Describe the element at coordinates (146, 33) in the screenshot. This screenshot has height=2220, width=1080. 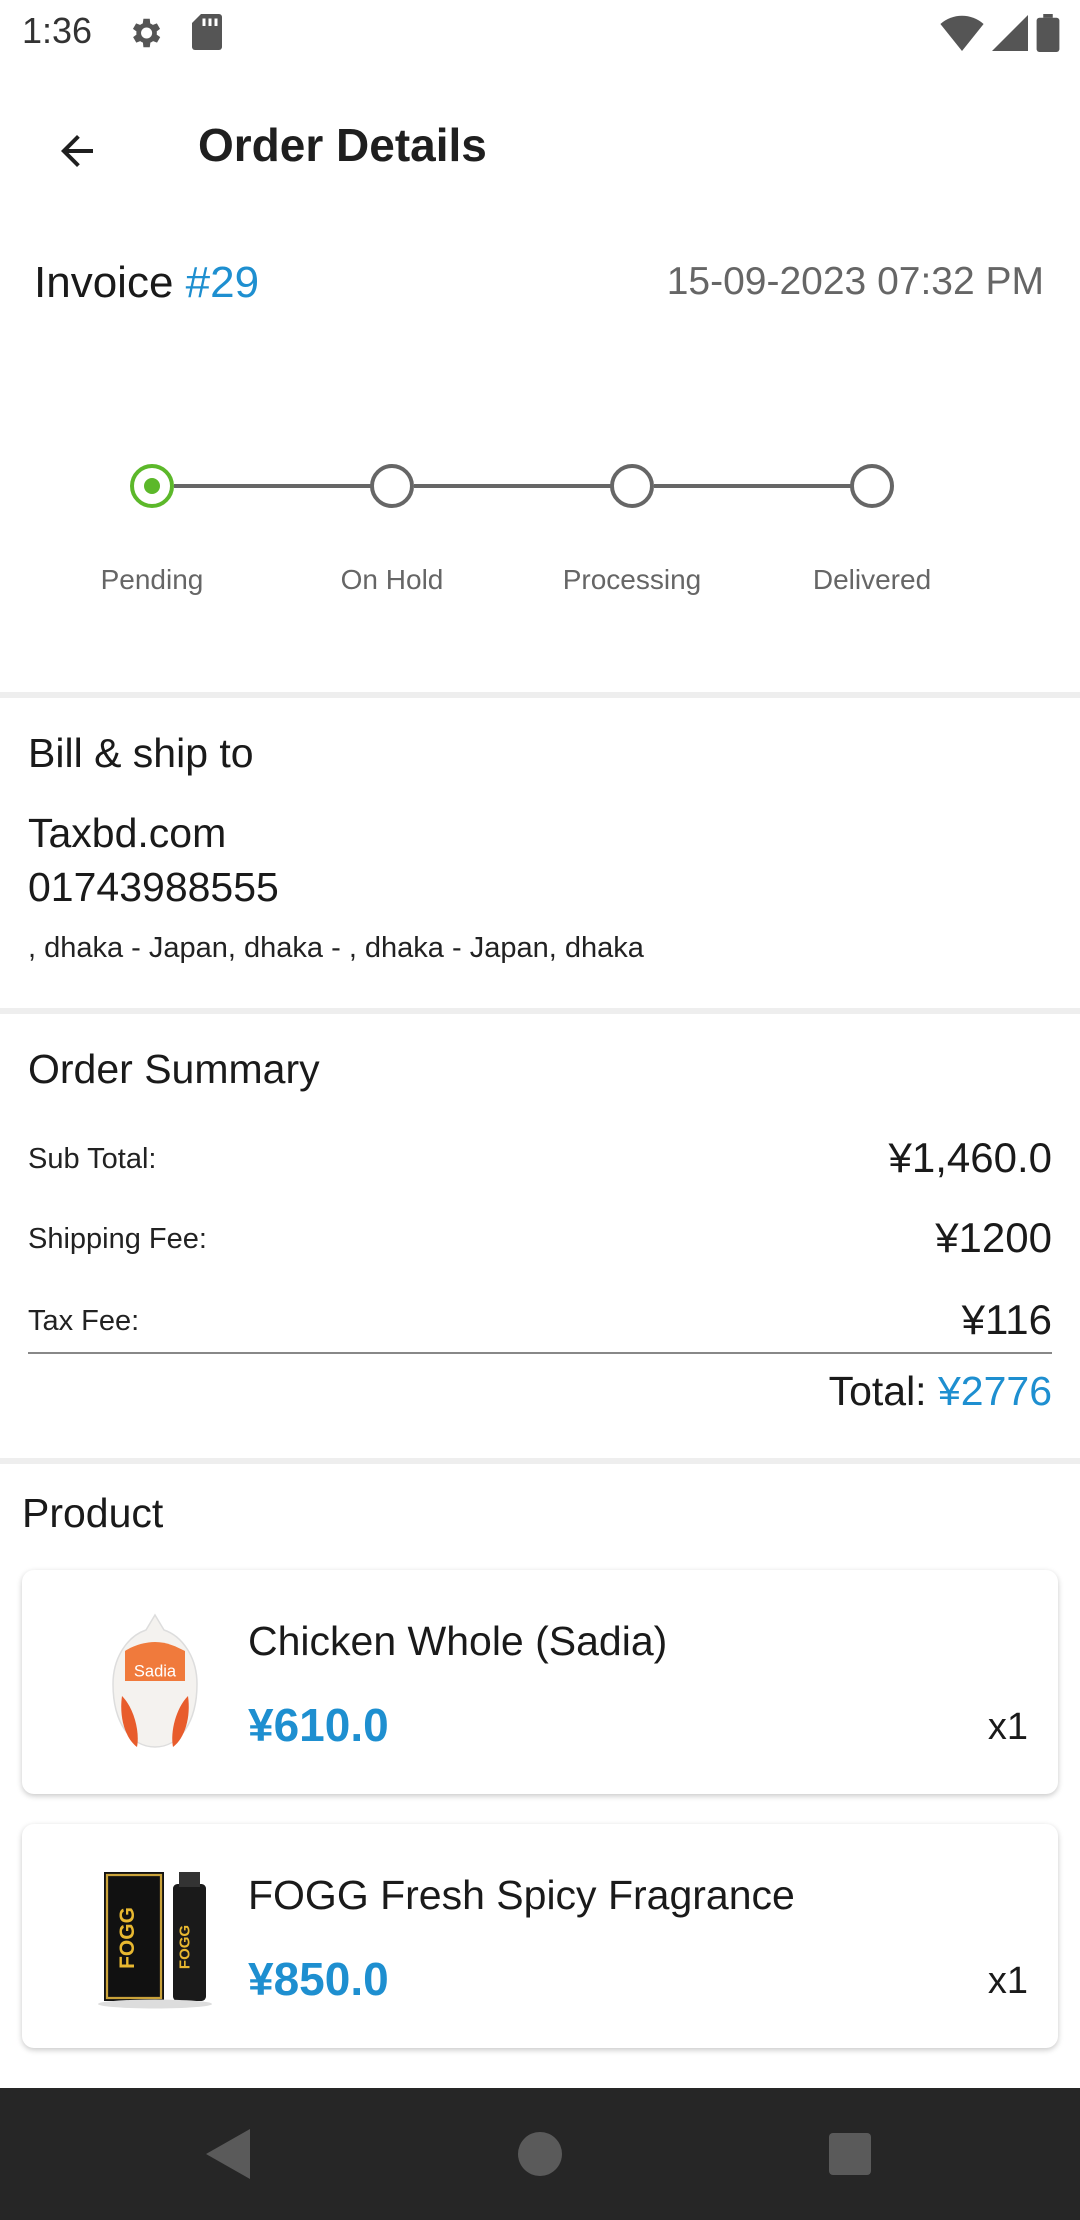
I see `settings-gear-icon` at that location.